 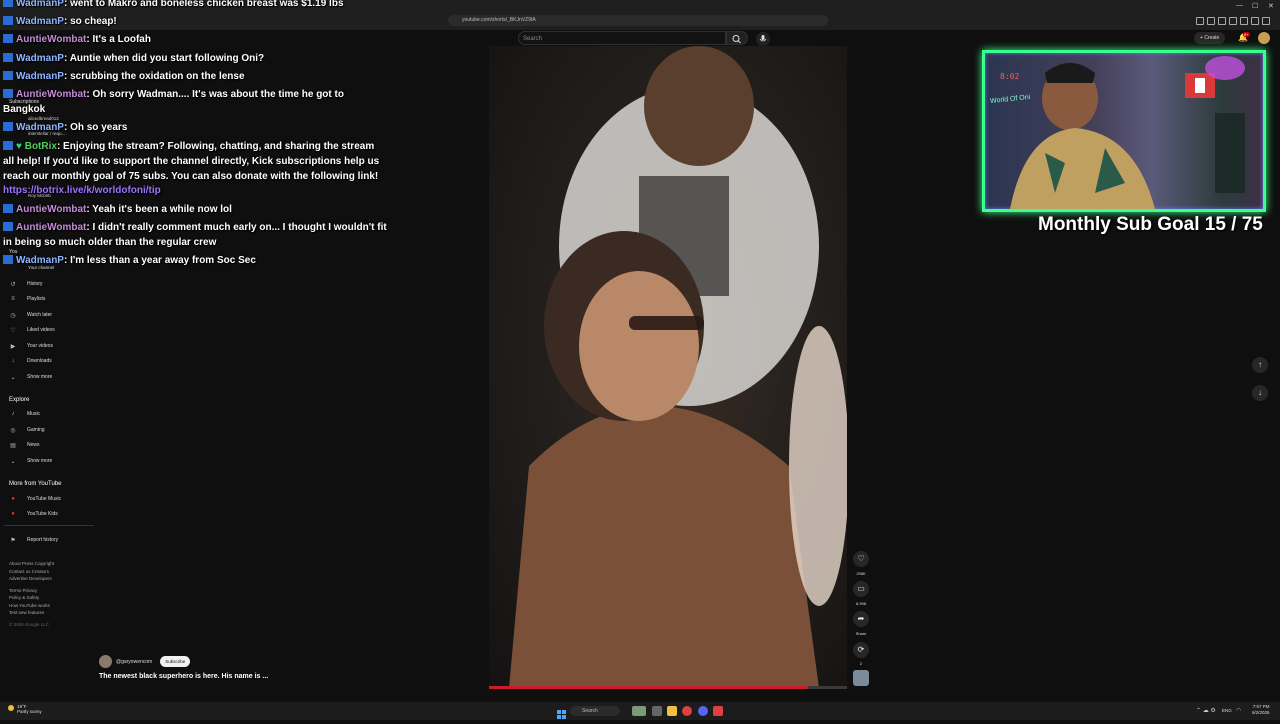 What do you see at coordinates (861, 573) in the screenshot?
I see `like-count: 298K` at bounding box center [861, 573].